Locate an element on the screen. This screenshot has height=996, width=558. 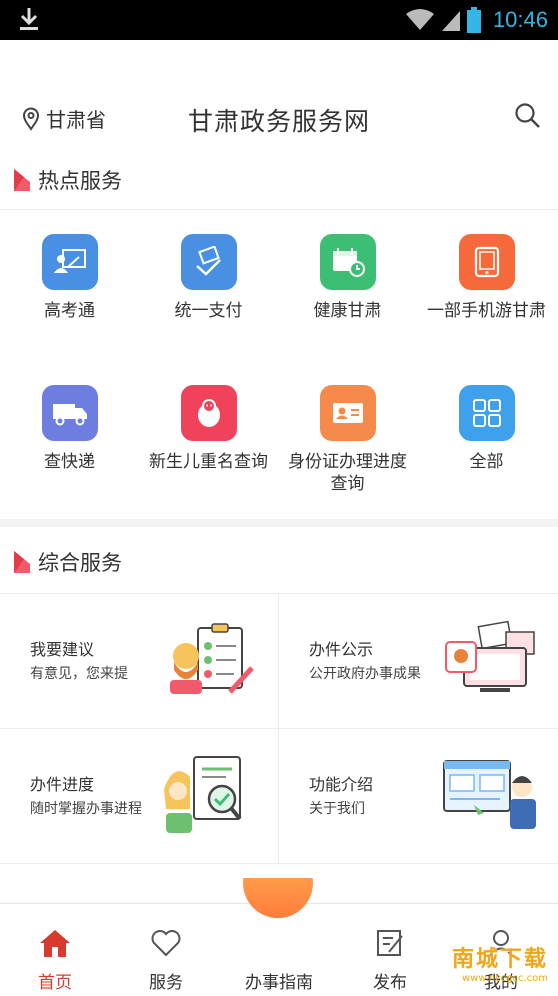
card-title: 我要建议 is located at coordinates (62, 649).